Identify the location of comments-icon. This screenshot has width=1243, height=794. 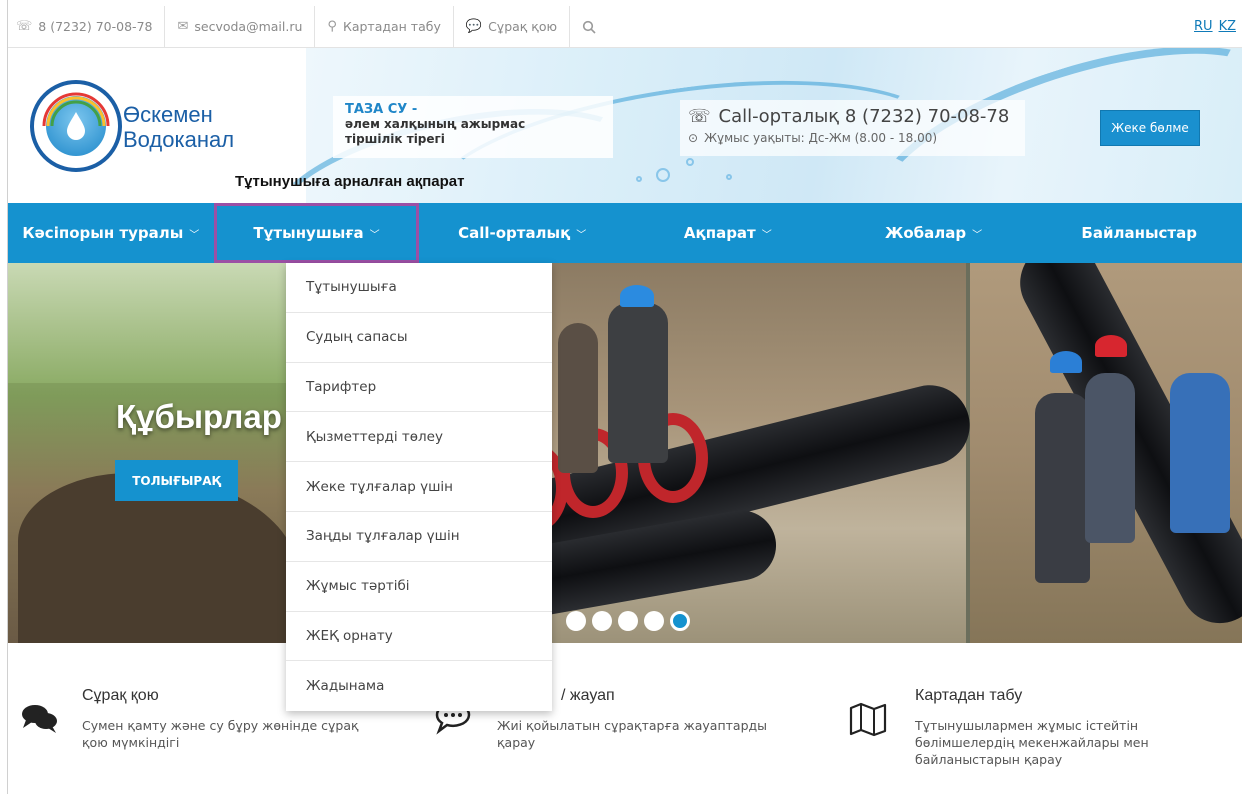
(39, 719).